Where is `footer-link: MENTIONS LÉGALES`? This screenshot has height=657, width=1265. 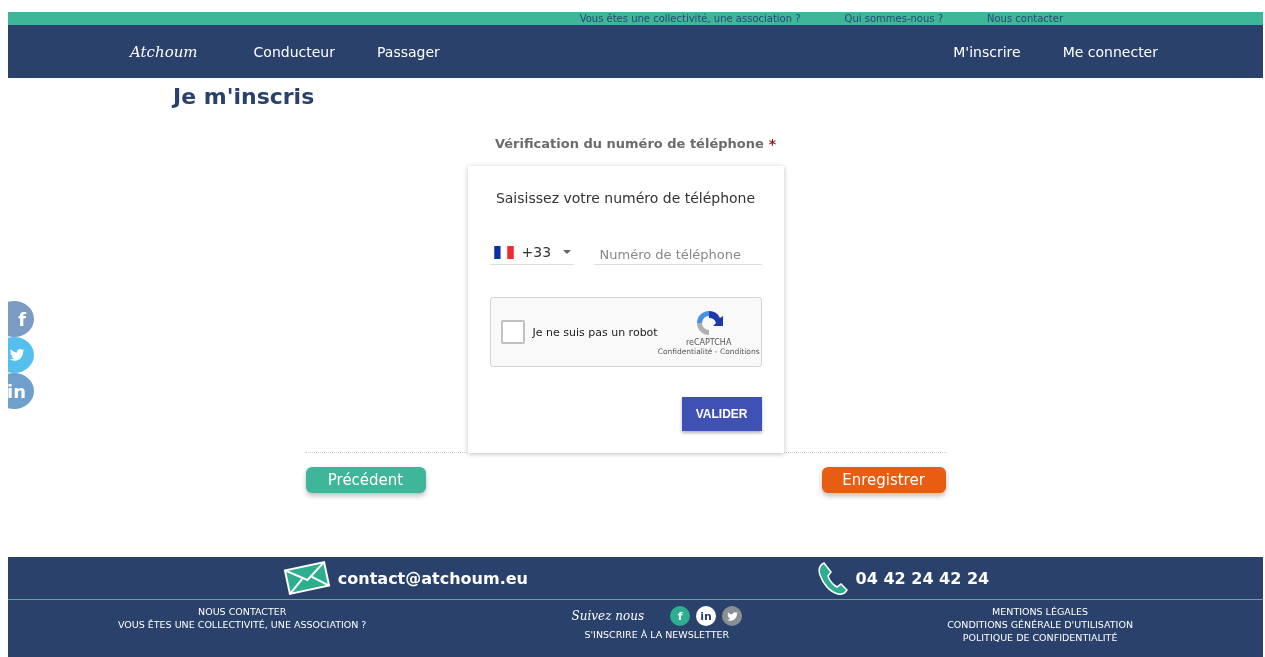
footer-link: MENTIONS LÉGALES is located at coordinates (1040, 611).